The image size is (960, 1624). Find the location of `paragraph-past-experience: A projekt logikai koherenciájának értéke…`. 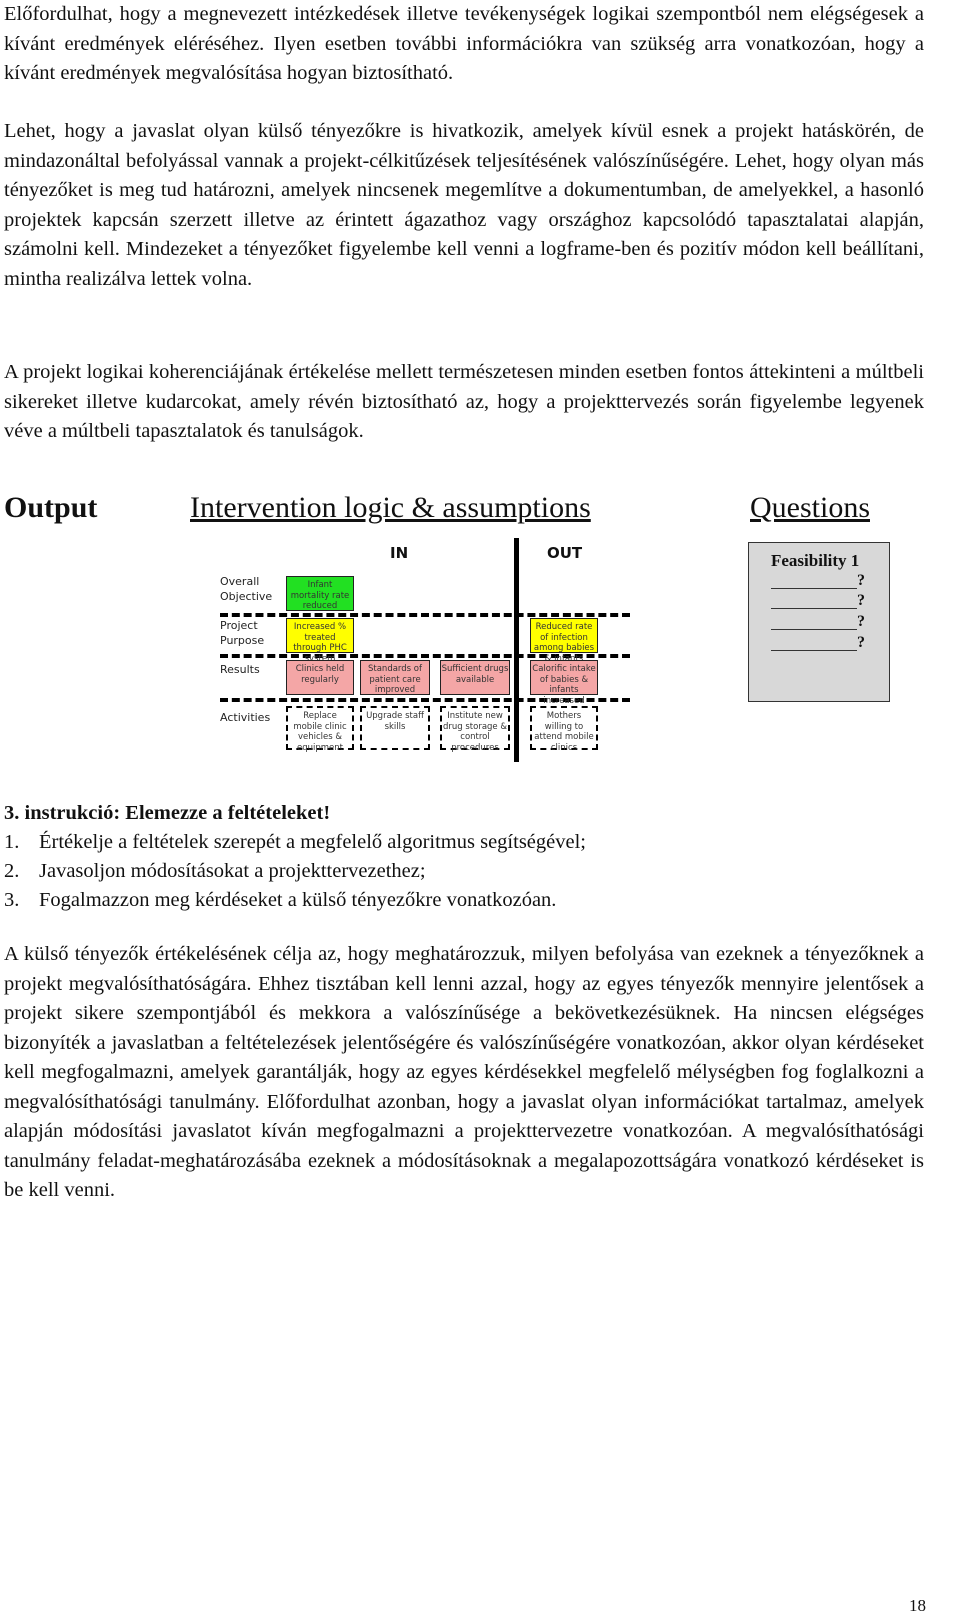

paragraph-past-experience: A projekt logikai koherenciájának értéke… is located at coordinates (464, 401).